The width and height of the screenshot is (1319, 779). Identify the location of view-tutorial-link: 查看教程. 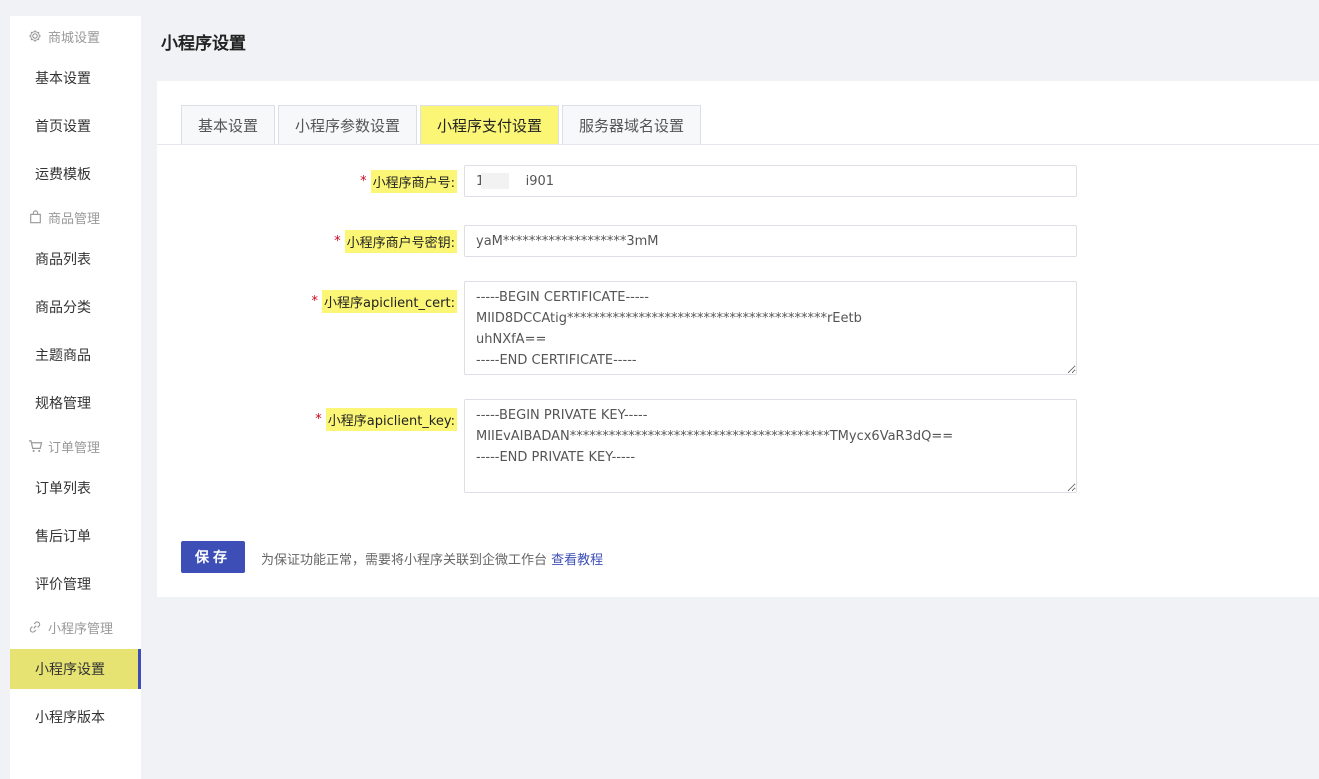
(577, 560).